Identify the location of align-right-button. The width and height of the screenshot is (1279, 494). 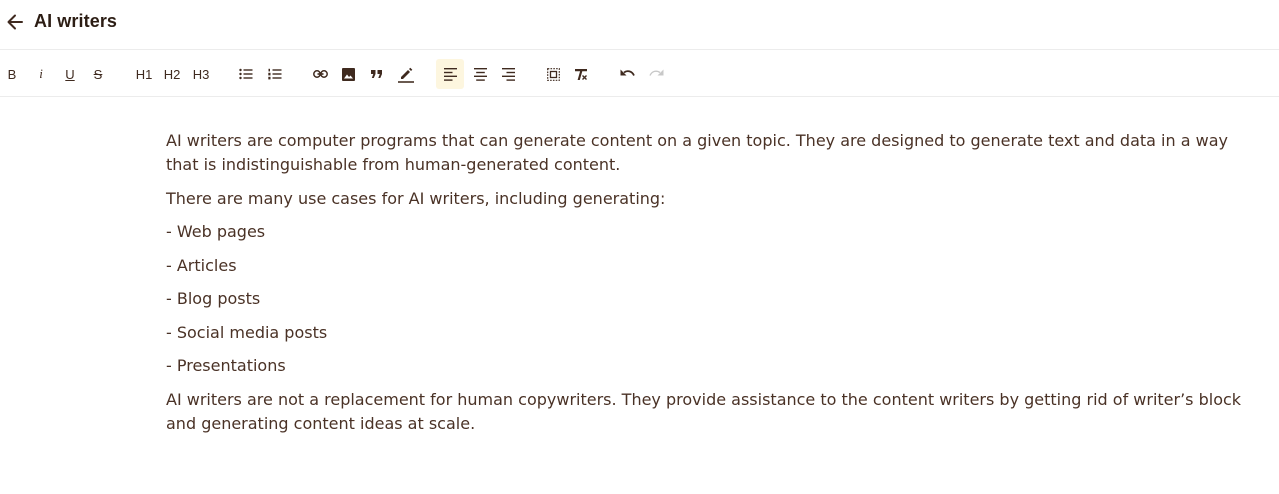
(508, 74).